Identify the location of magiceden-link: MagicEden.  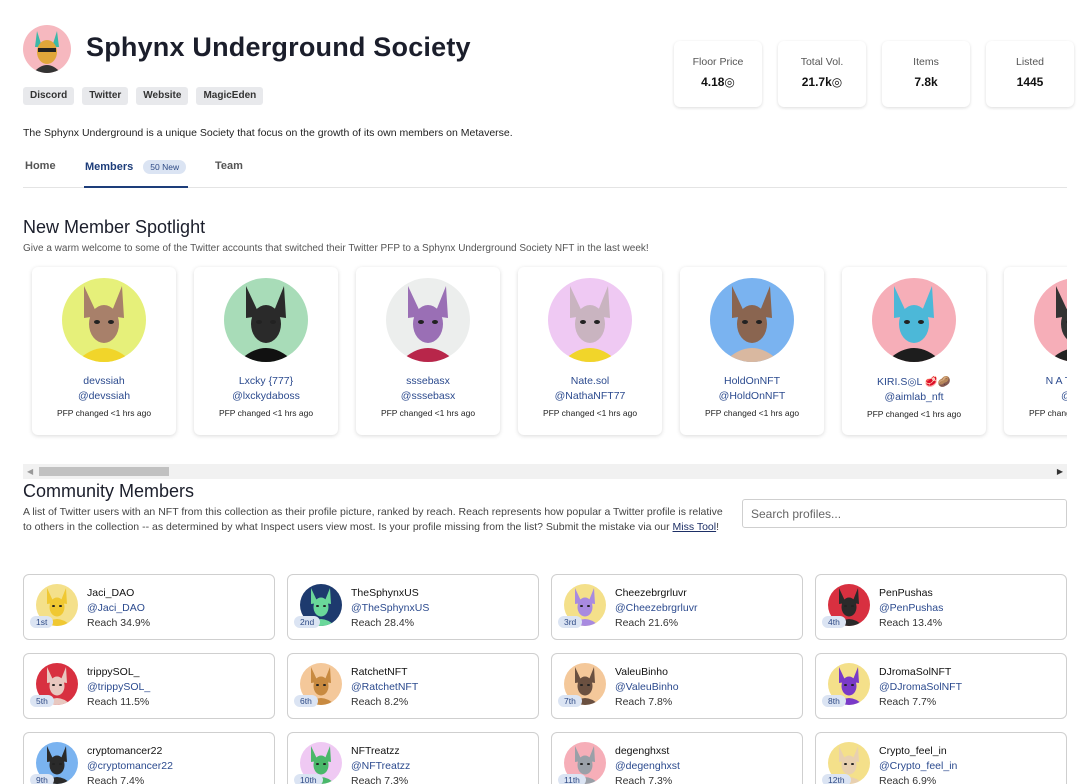
(230, 96).